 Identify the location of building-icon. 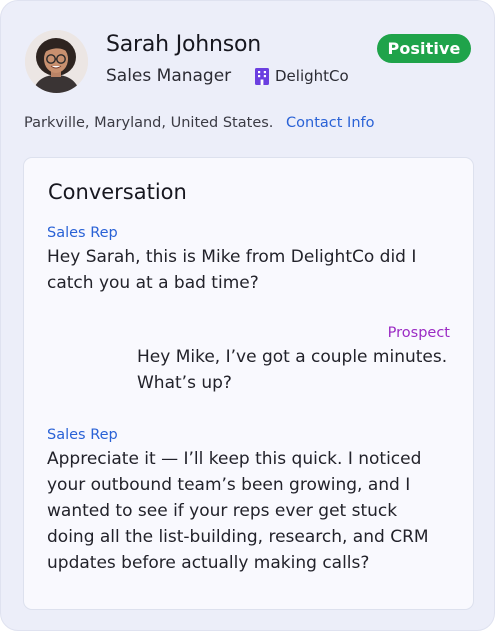
(262, 76).